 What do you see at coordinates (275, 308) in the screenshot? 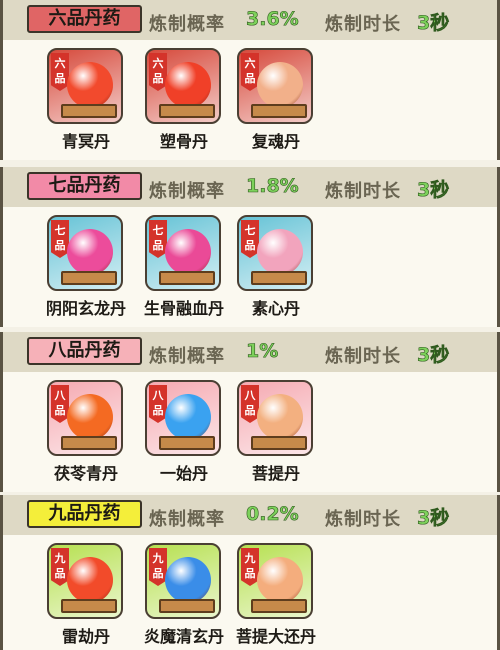
I see `pill-name: 素心丹` at bounding box center [275, 308].